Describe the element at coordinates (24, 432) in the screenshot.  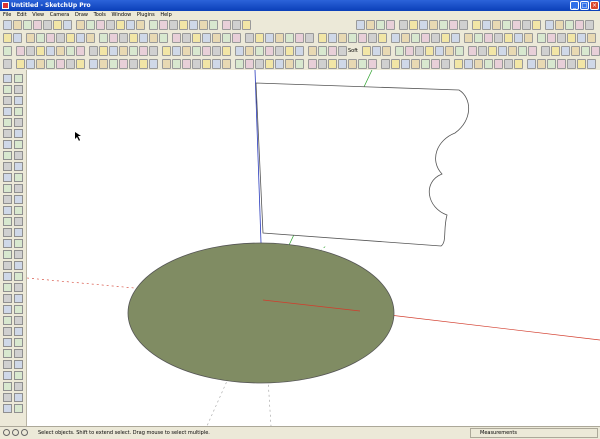
I see `help-icon` at that location.